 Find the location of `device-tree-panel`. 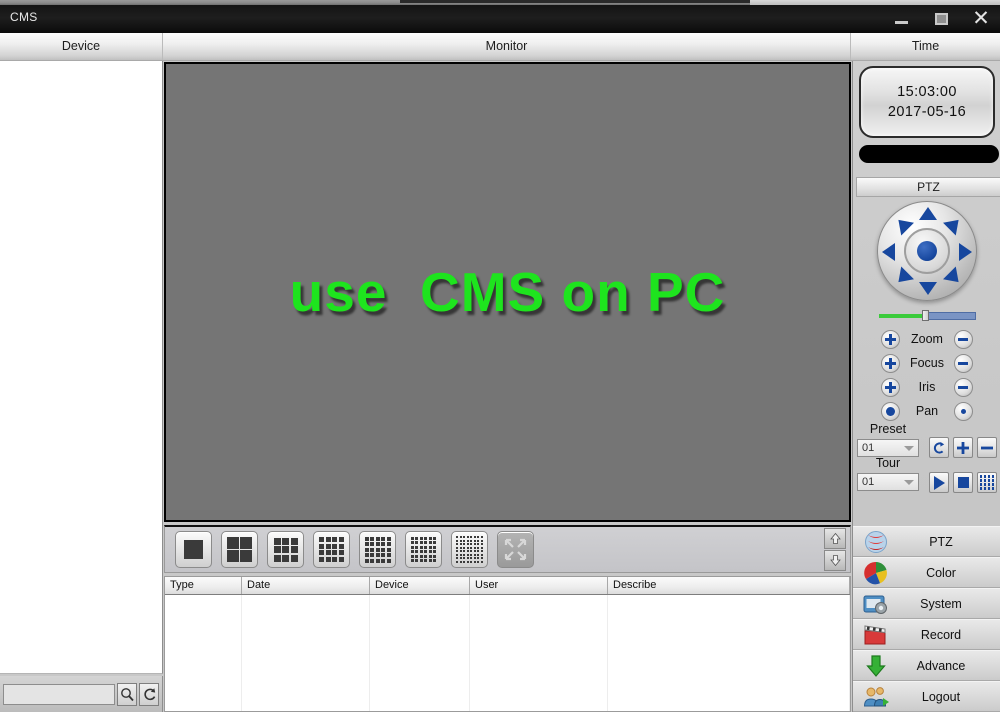

device-tree-panel is located at coordinates (81, 367).